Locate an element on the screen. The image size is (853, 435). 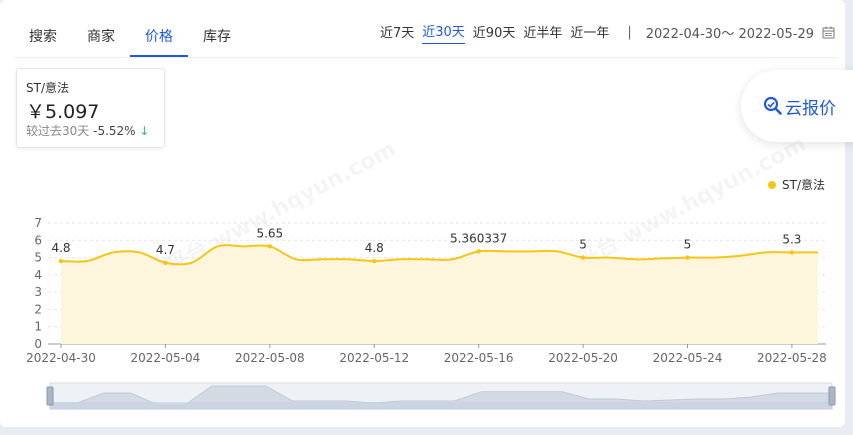
x-tick-label: 2022-05-12 is located at coordinates (374, 358).